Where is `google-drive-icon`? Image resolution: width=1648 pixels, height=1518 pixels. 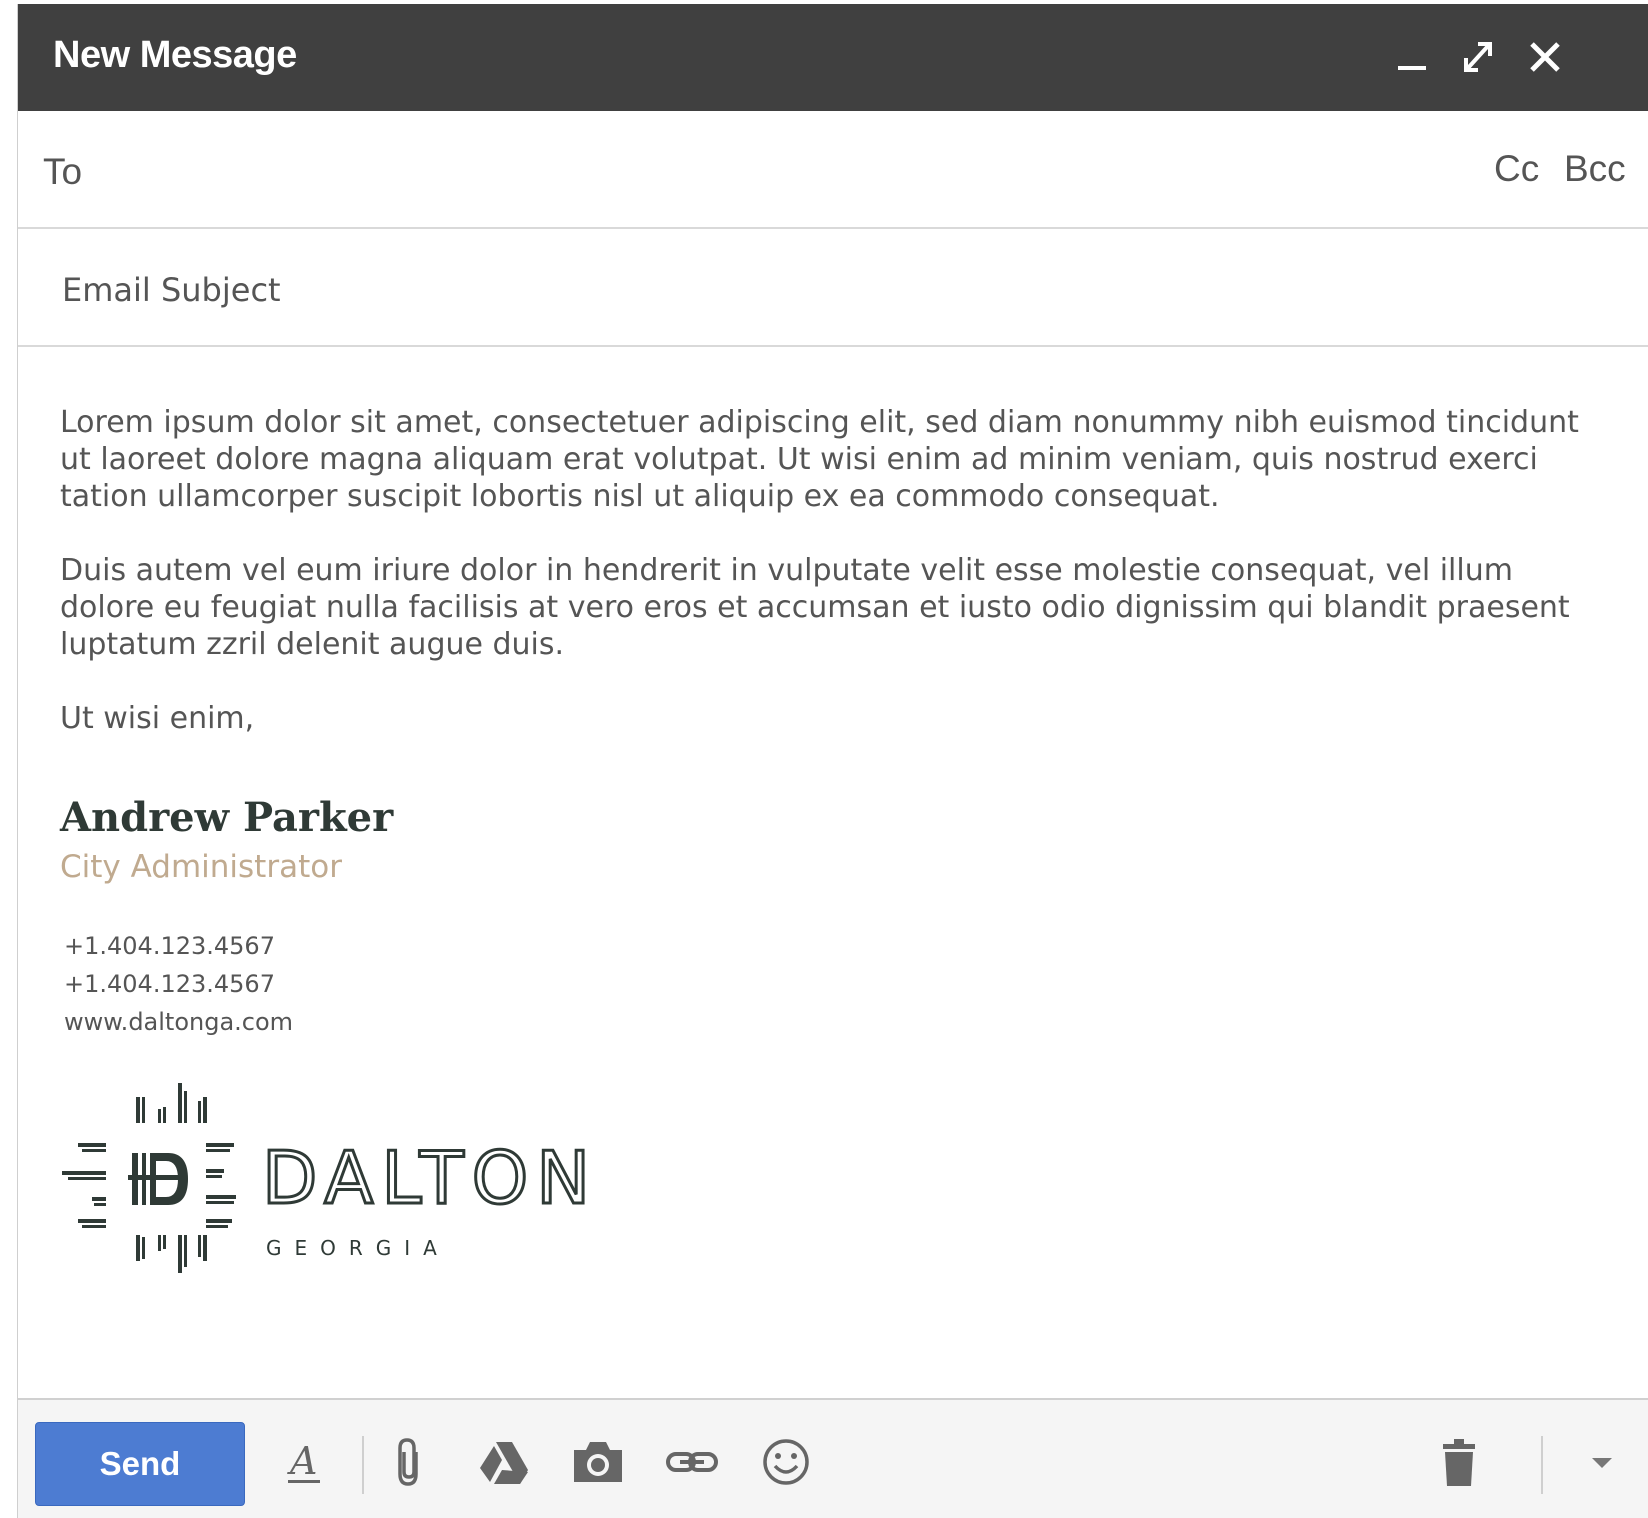 google-drive-icon is located at coordinates (504, 1462).